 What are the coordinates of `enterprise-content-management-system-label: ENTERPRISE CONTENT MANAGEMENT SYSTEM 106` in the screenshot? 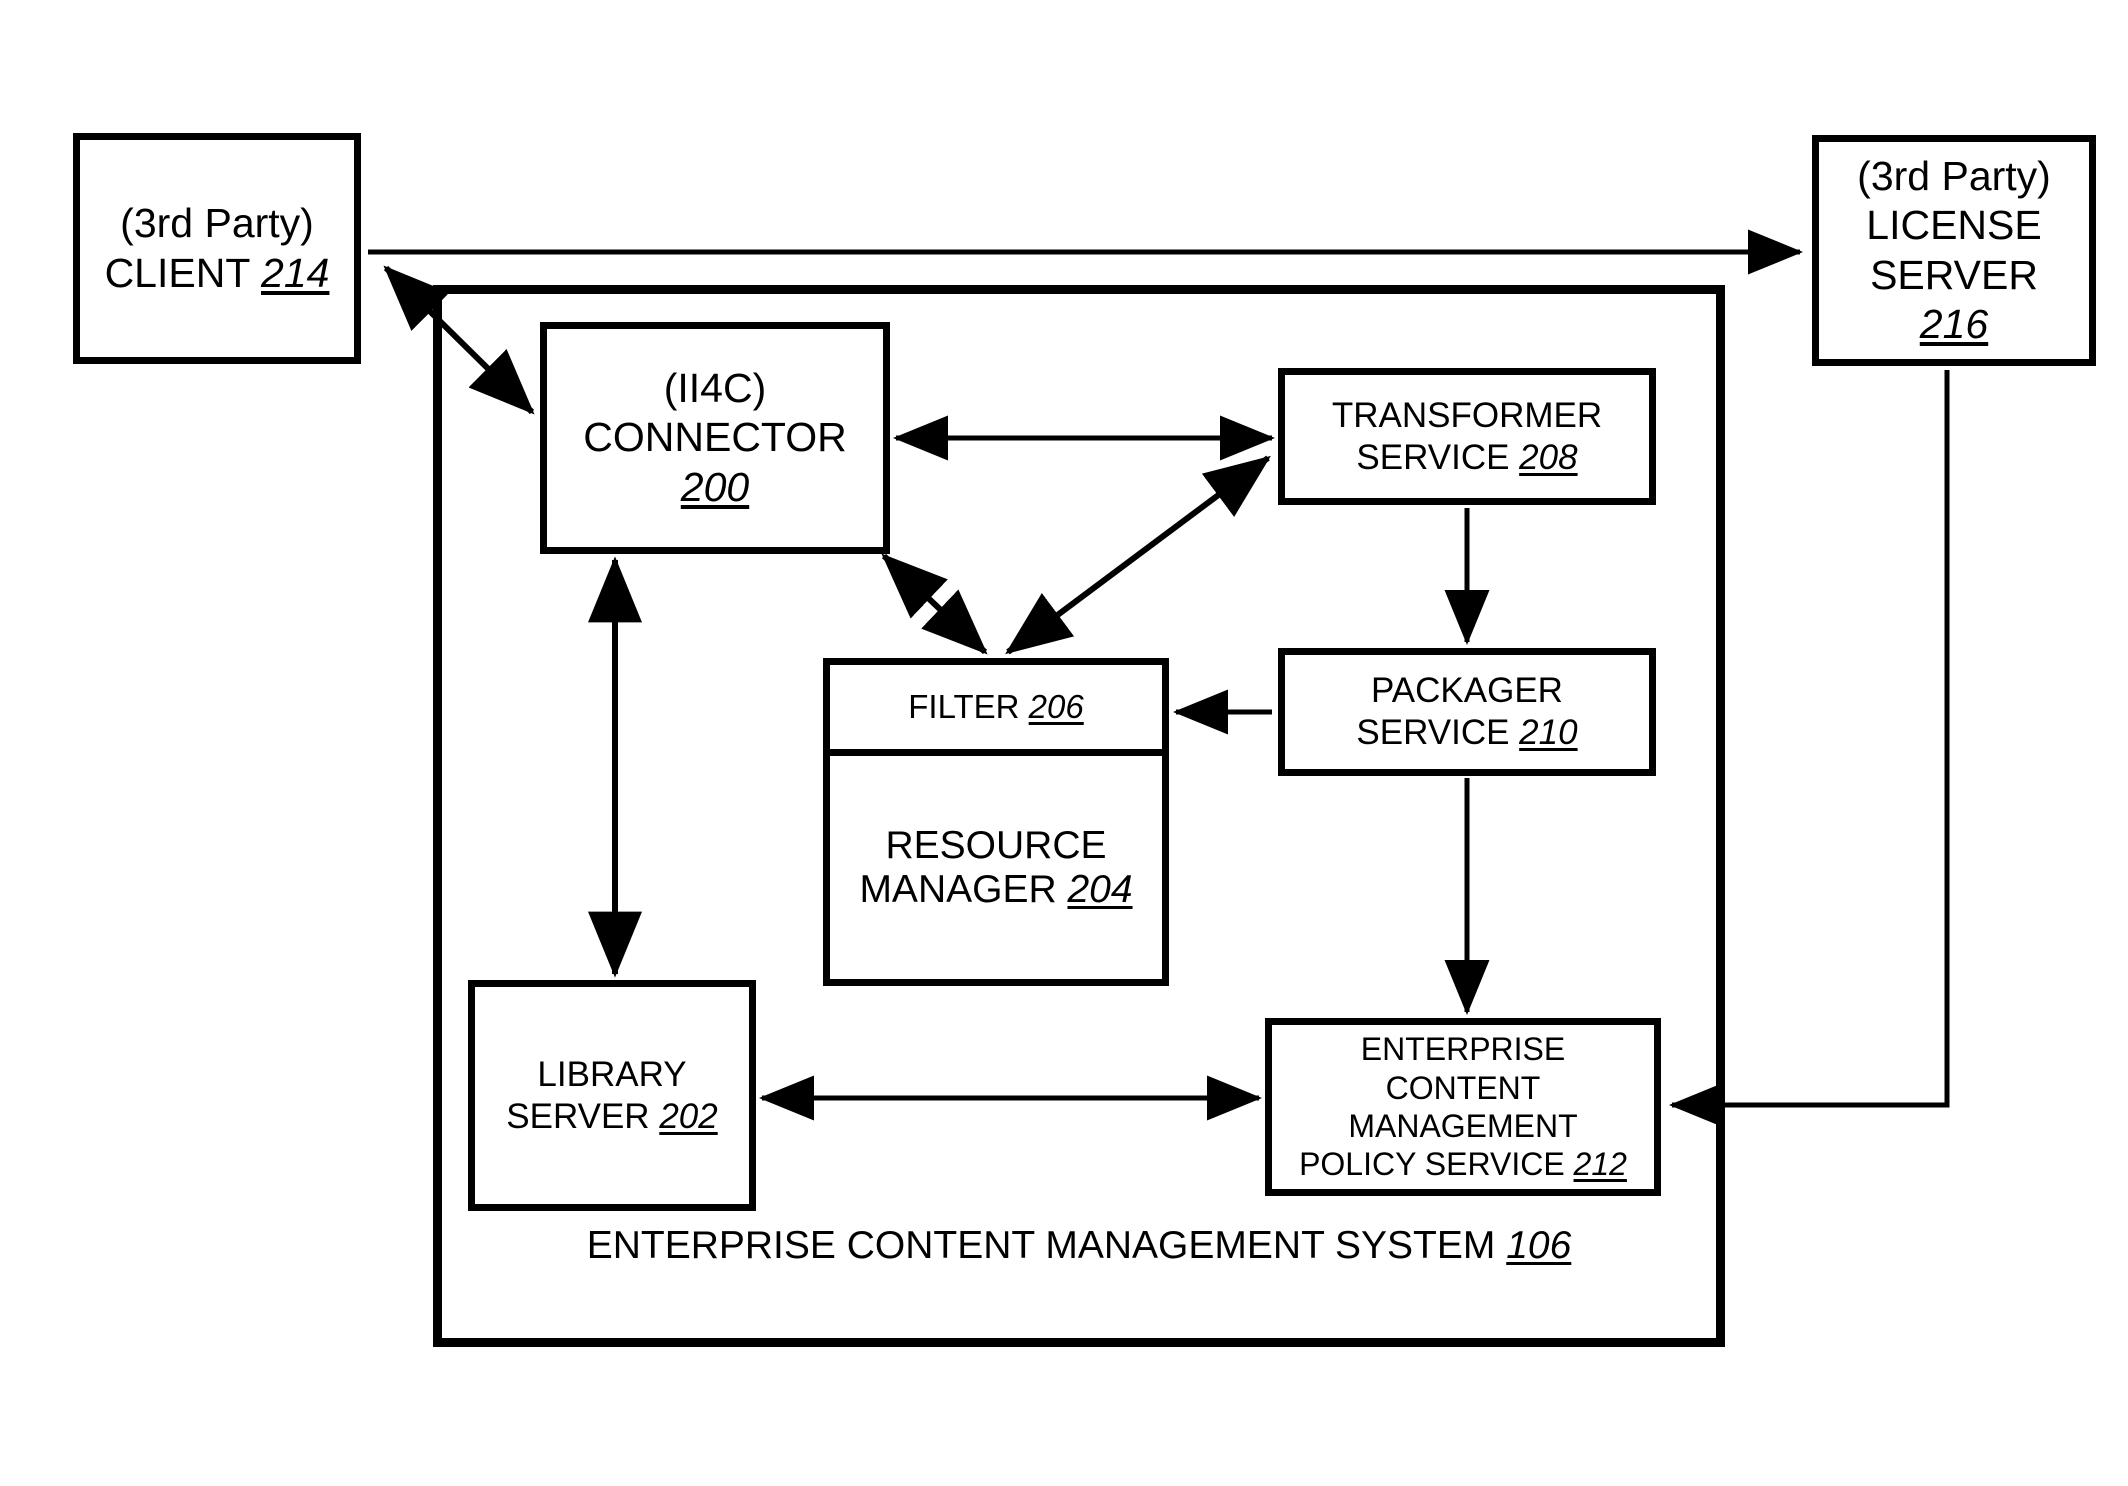 It's located at (1079, 1246).